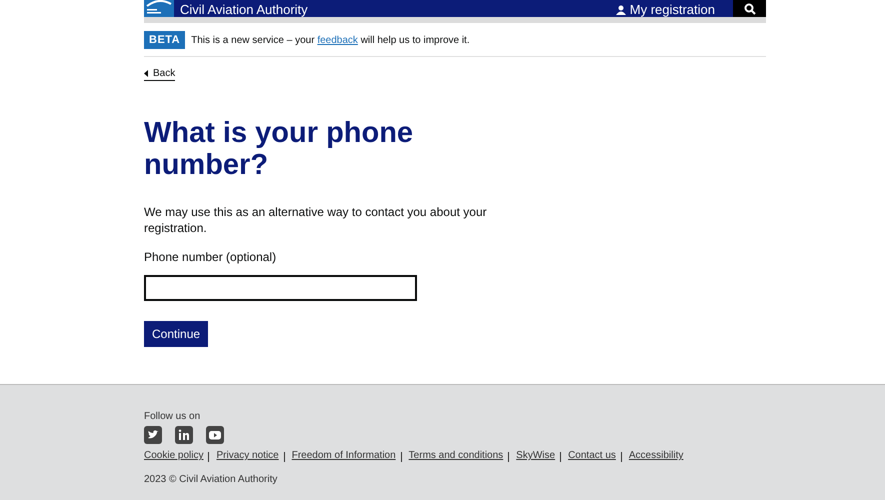 The height and width of the screenshot is (500, 885). What do you see at coordinates (280, 288) in the screenshot?
I see `phone-input-field` at bounding box center [280, 288].